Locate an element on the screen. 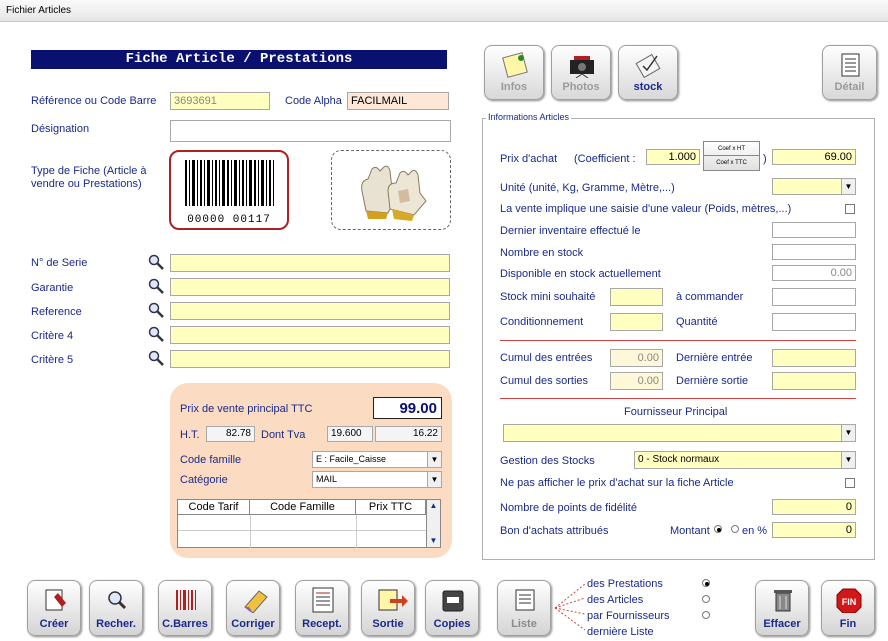  designation-field is located at coordinates (310, 131).